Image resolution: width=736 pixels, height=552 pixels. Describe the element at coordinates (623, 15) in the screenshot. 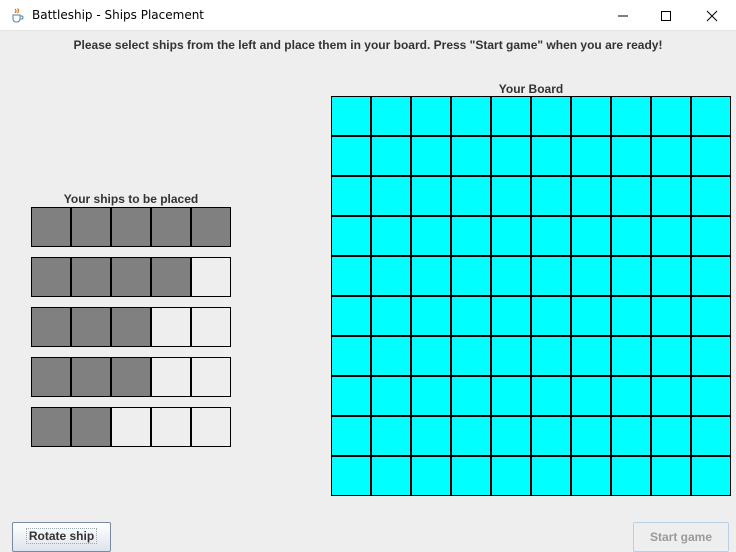

I see `minimize-button` at that location.